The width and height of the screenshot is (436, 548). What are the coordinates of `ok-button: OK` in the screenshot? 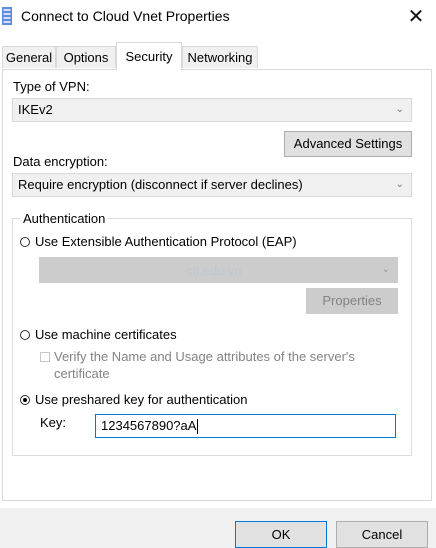 It's located at (281, 534).